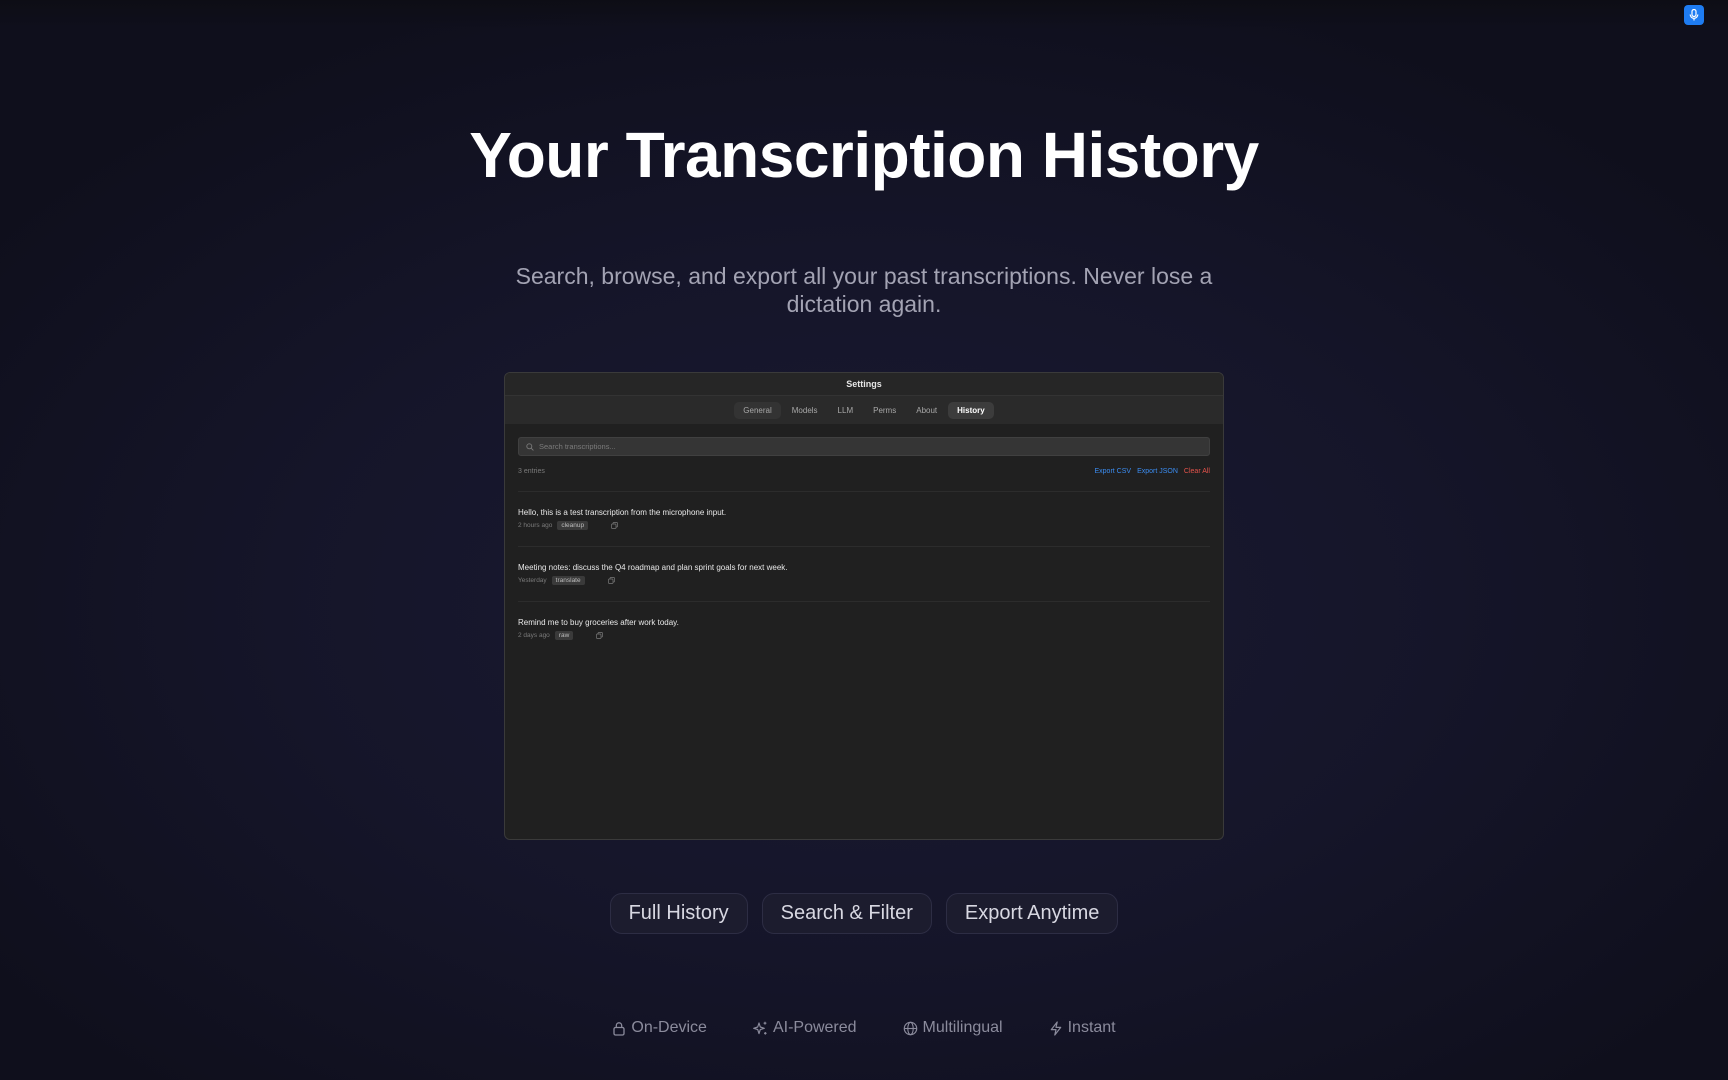 This screenshot has height=1080, width=1728. What do you see at coordinates (846, 913) in the screenshot?
I see `feature-pill-search-filter: Search & Filter` at bounding box center [846, 913].